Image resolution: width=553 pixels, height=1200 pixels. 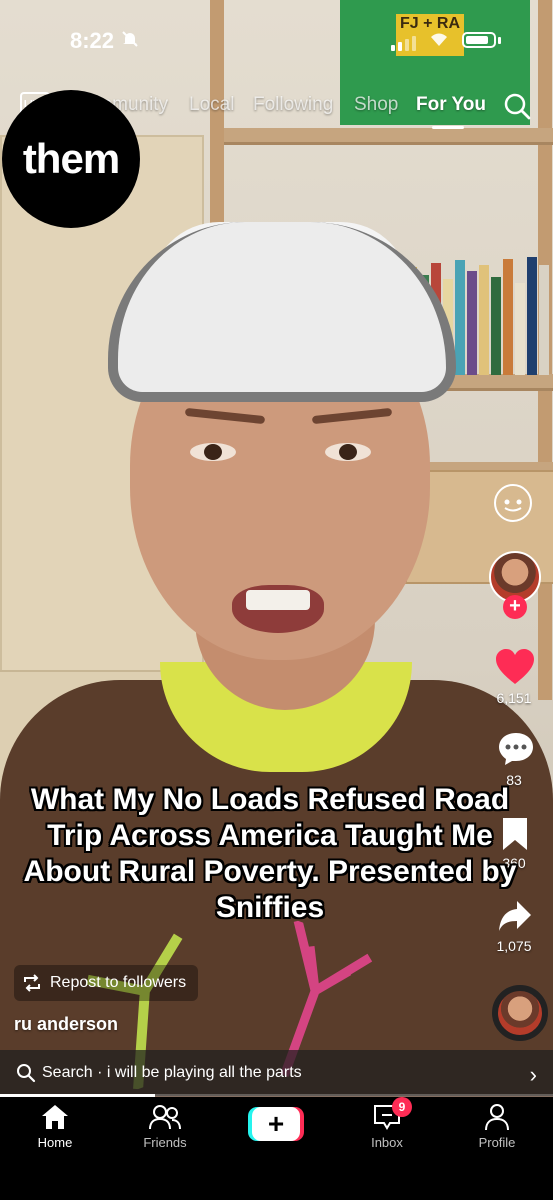 What do you see at coordinates (387, 1126) in the screenshot?
I see `tab-inbox: Inbox` at bounding box center [387, 1126].